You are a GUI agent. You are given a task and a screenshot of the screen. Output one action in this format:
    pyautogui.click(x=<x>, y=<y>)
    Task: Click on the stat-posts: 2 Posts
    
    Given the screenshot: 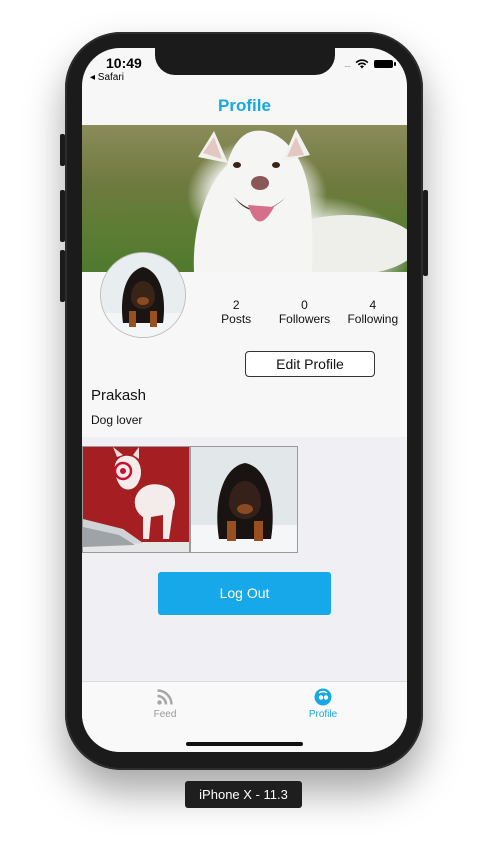 What is the action you would take?
    pyautogui.click(x=236, y=312)
    